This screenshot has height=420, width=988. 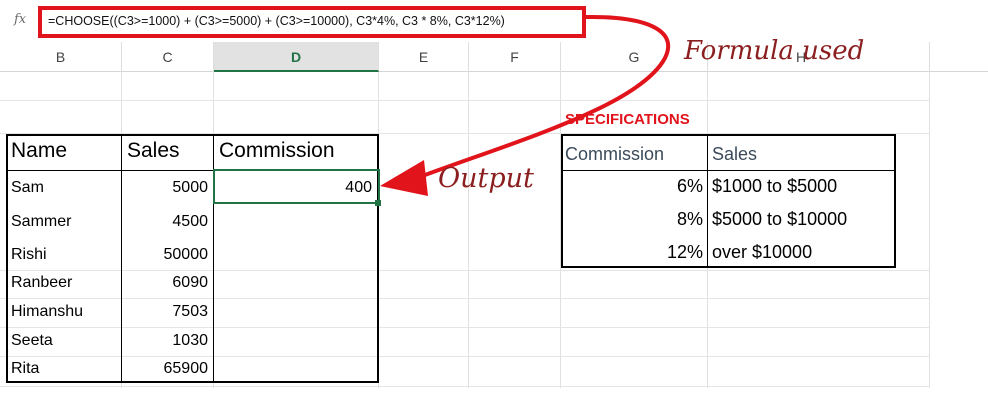 I want to click on annotation-formula-used: Formula used, so click(x=774, y=51).